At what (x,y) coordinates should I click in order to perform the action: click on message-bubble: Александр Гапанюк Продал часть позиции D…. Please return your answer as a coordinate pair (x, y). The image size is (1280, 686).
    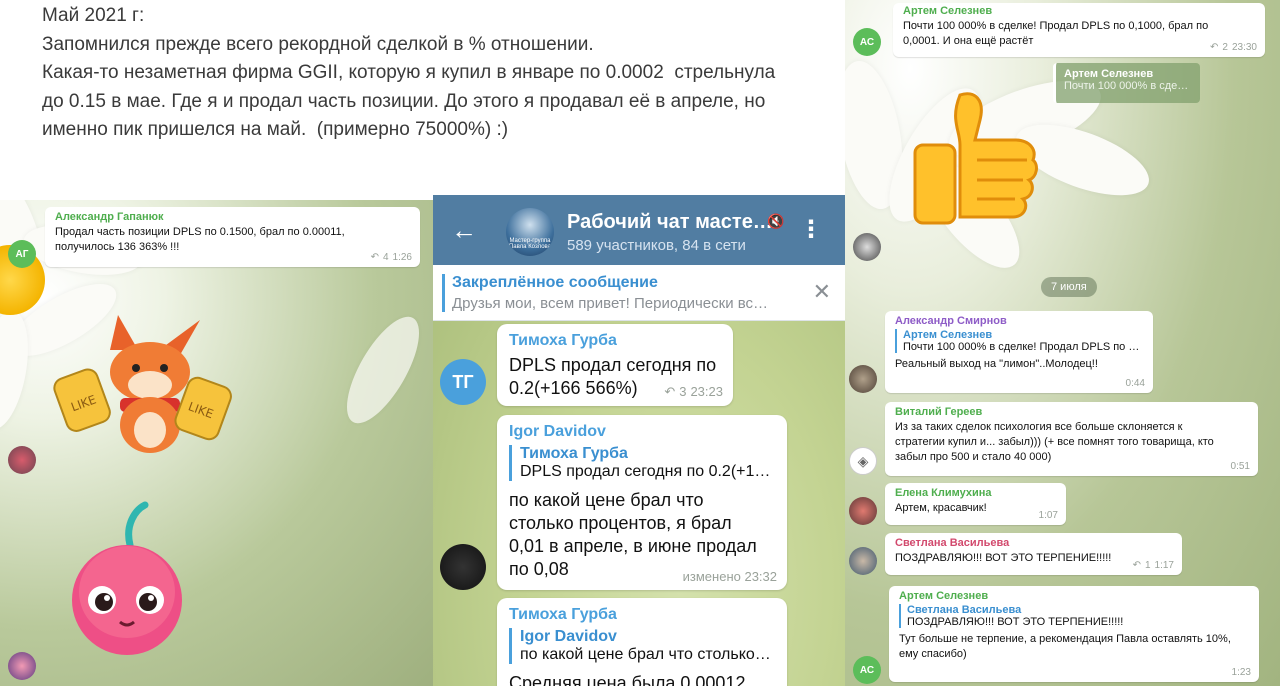
    Looking at the image, I should click on (232, 237).